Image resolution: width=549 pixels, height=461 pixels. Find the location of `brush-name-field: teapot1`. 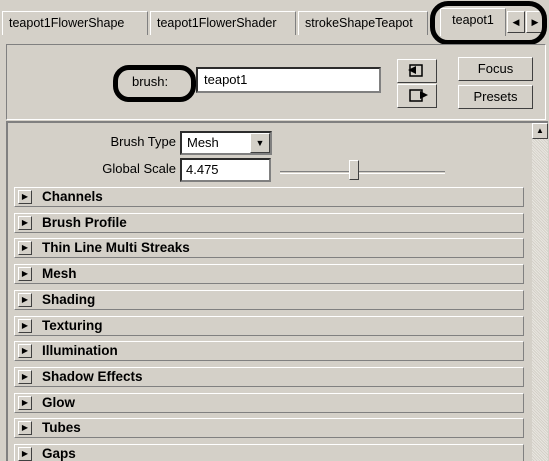

brush-name-field: teapot1 is located at coordinates (288, 80).